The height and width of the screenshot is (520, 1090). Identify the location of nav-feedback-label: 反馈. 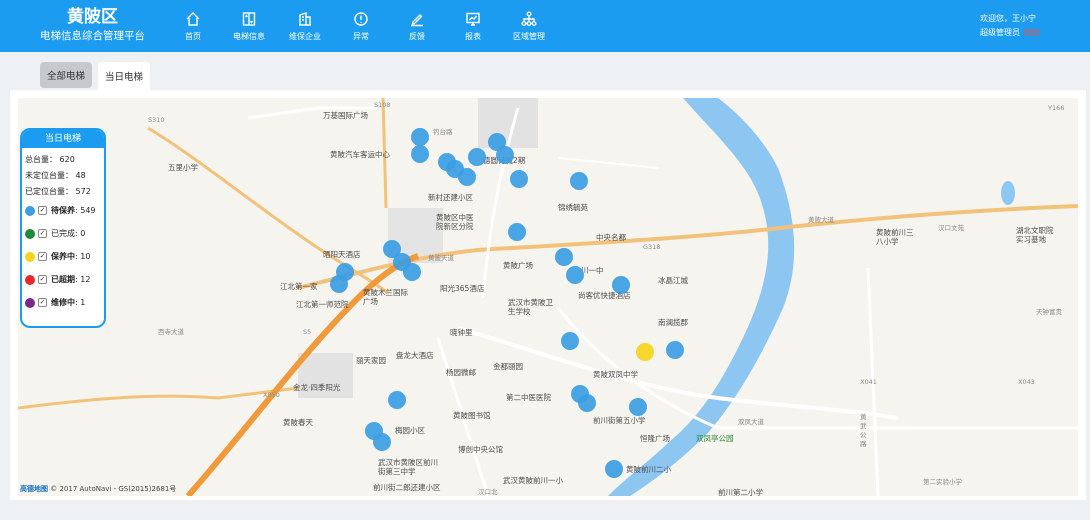
(417, 36).